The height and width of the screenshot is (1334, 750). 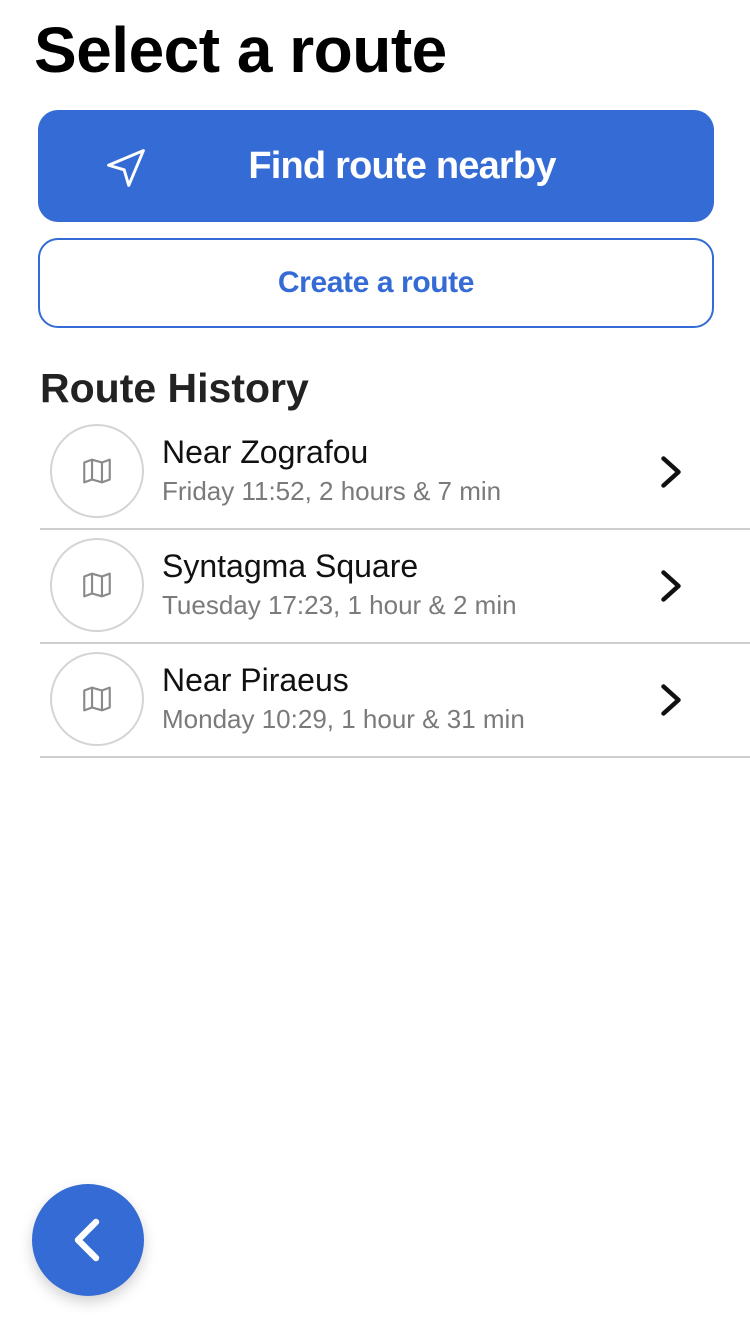 I want to click on route-title: Near Piraeus, so click(x=255, y=680).